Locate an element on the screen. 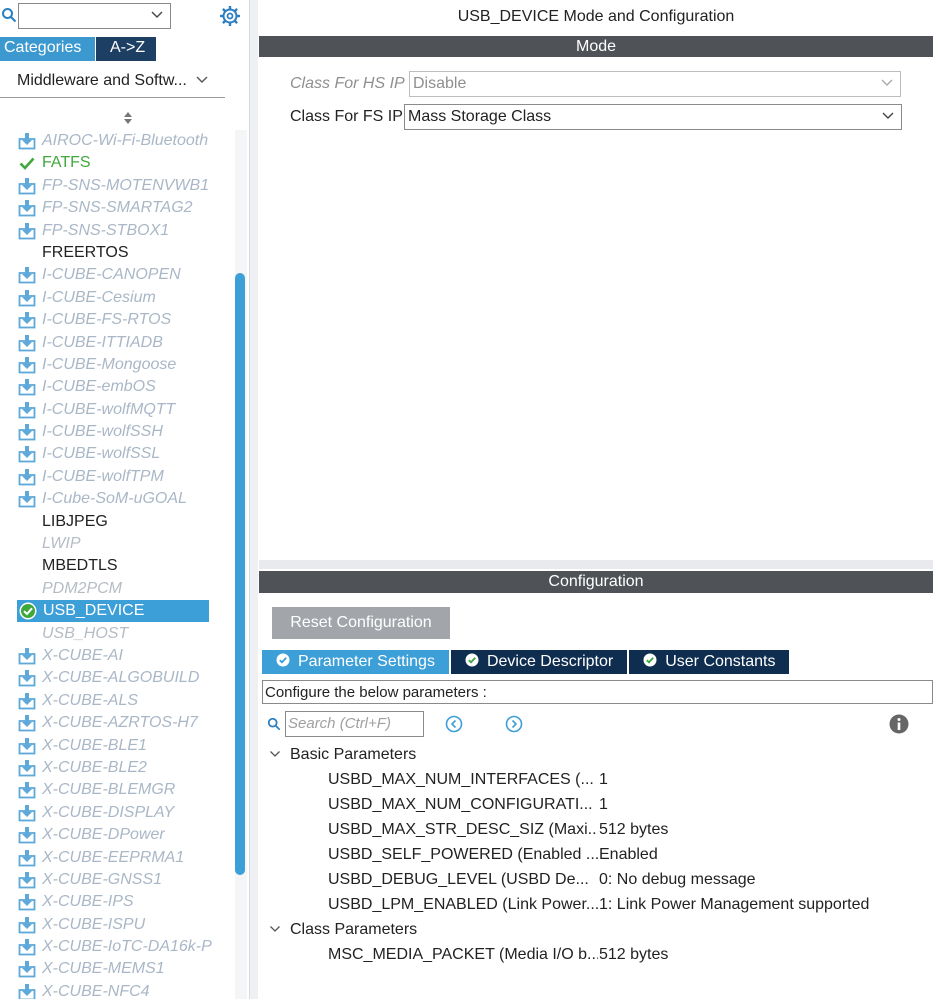 This screenshot has width=933, height=999. parameter-group: Class Parameters is located at coordinates (596, 931).